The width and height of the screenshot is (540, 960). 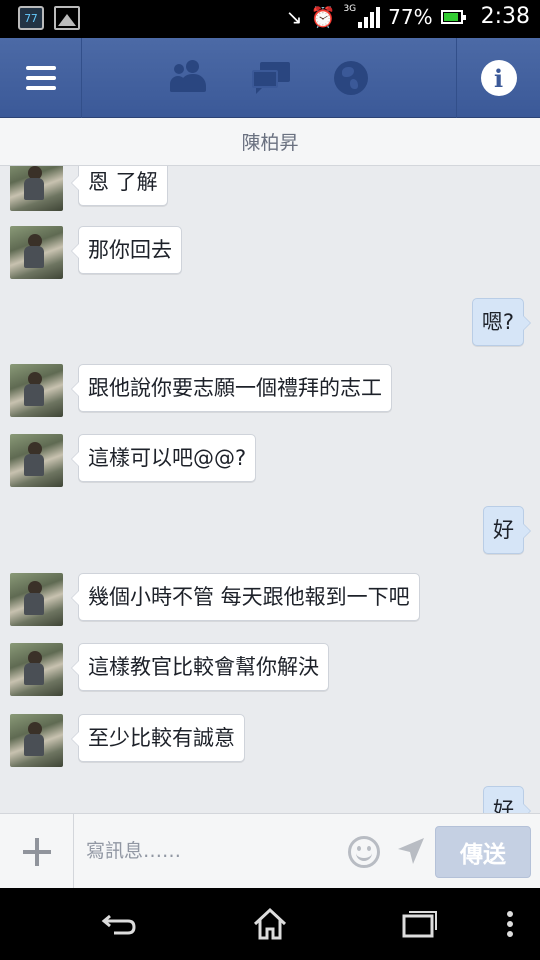 What do you see at coordinates (120, 924) in the screenshot?
I see `back-icon` at bounding box center [120, 924].